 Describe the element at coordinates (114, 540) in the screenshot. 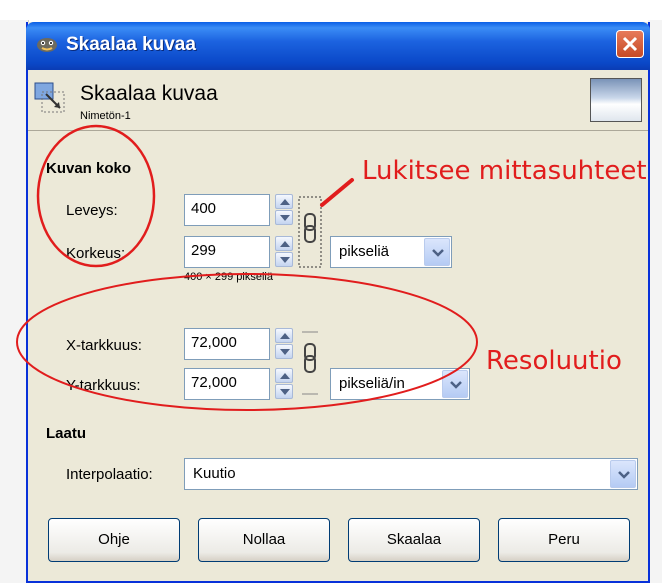

I see `help-button: Ohje` at that location.